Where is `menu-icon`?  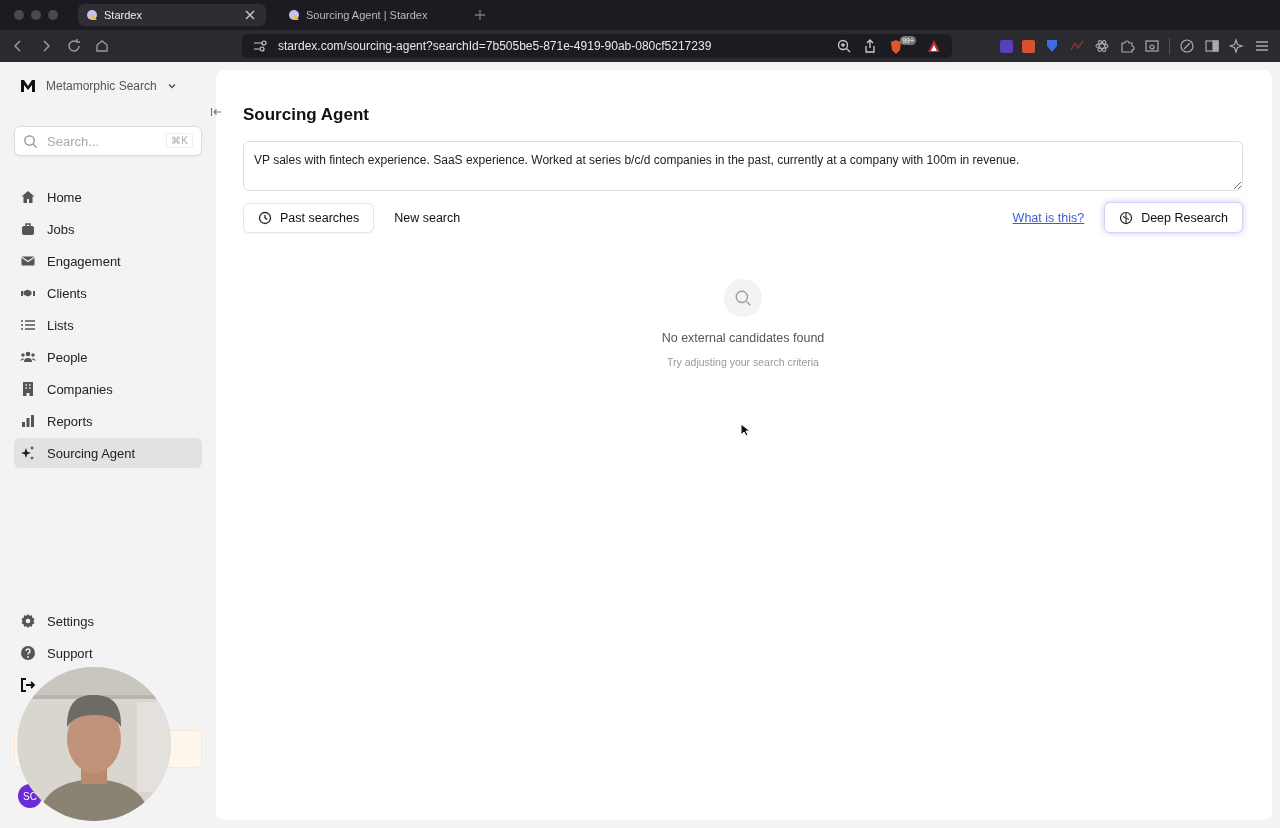 menu-icon is located at coordinates (1262, 46).